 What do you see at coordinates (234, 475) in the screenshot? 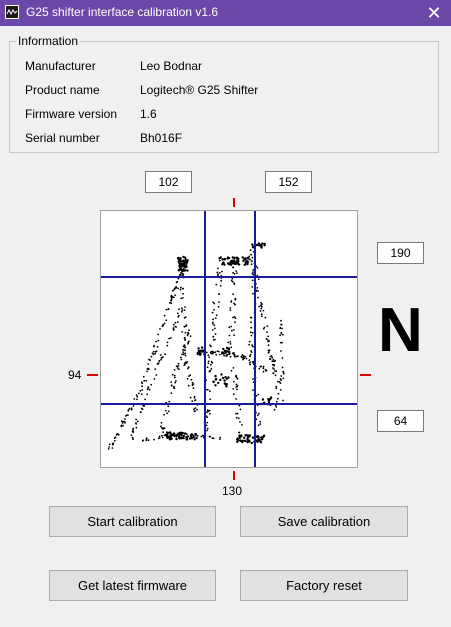
I see `x-center-bottom-tick` at bounding box center [234, 475].